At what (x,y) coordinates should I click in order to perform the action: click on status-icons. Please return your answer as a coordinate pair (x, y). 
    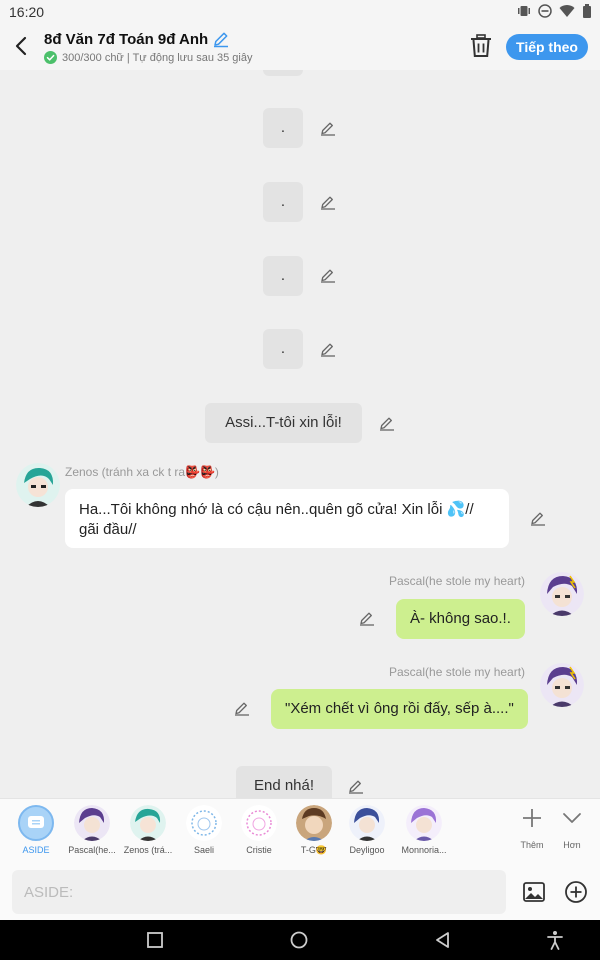
    Looking at the image, I should click on (554, 11).